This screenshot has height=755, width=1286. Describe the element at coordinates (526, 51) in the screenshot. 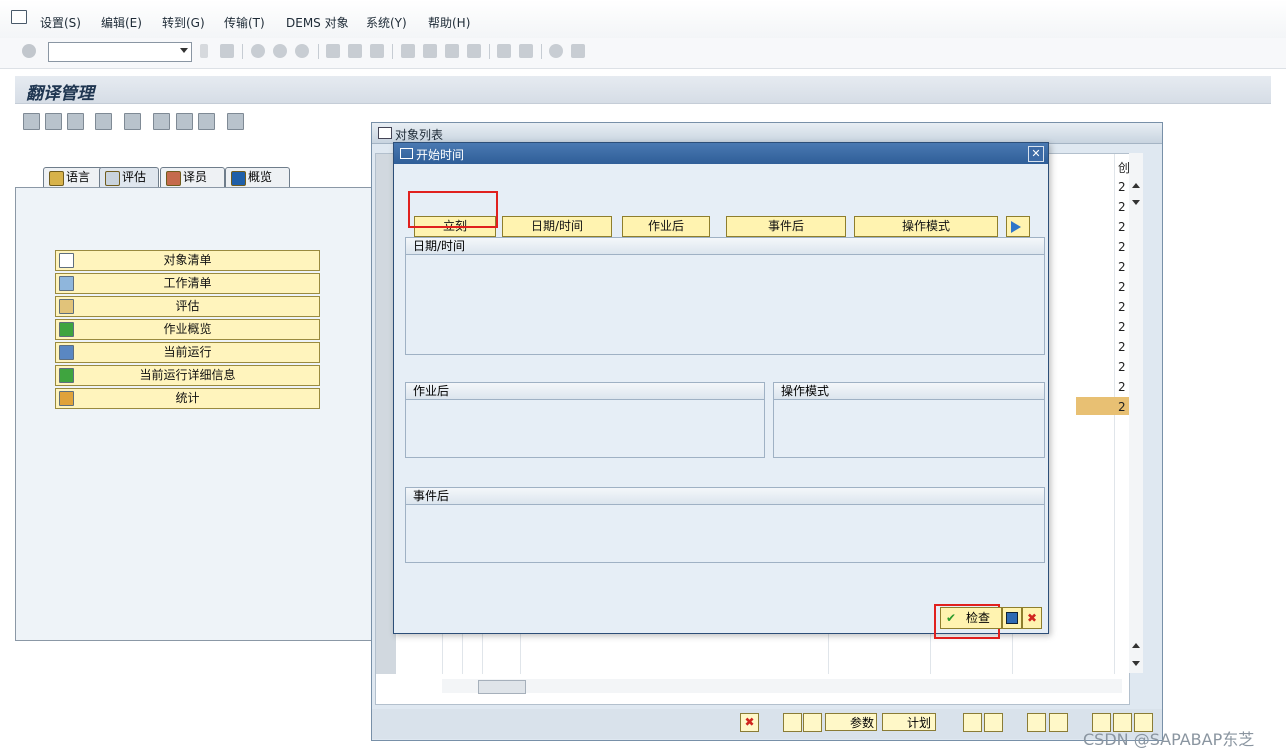

I see `shortcut-icon` at that location.